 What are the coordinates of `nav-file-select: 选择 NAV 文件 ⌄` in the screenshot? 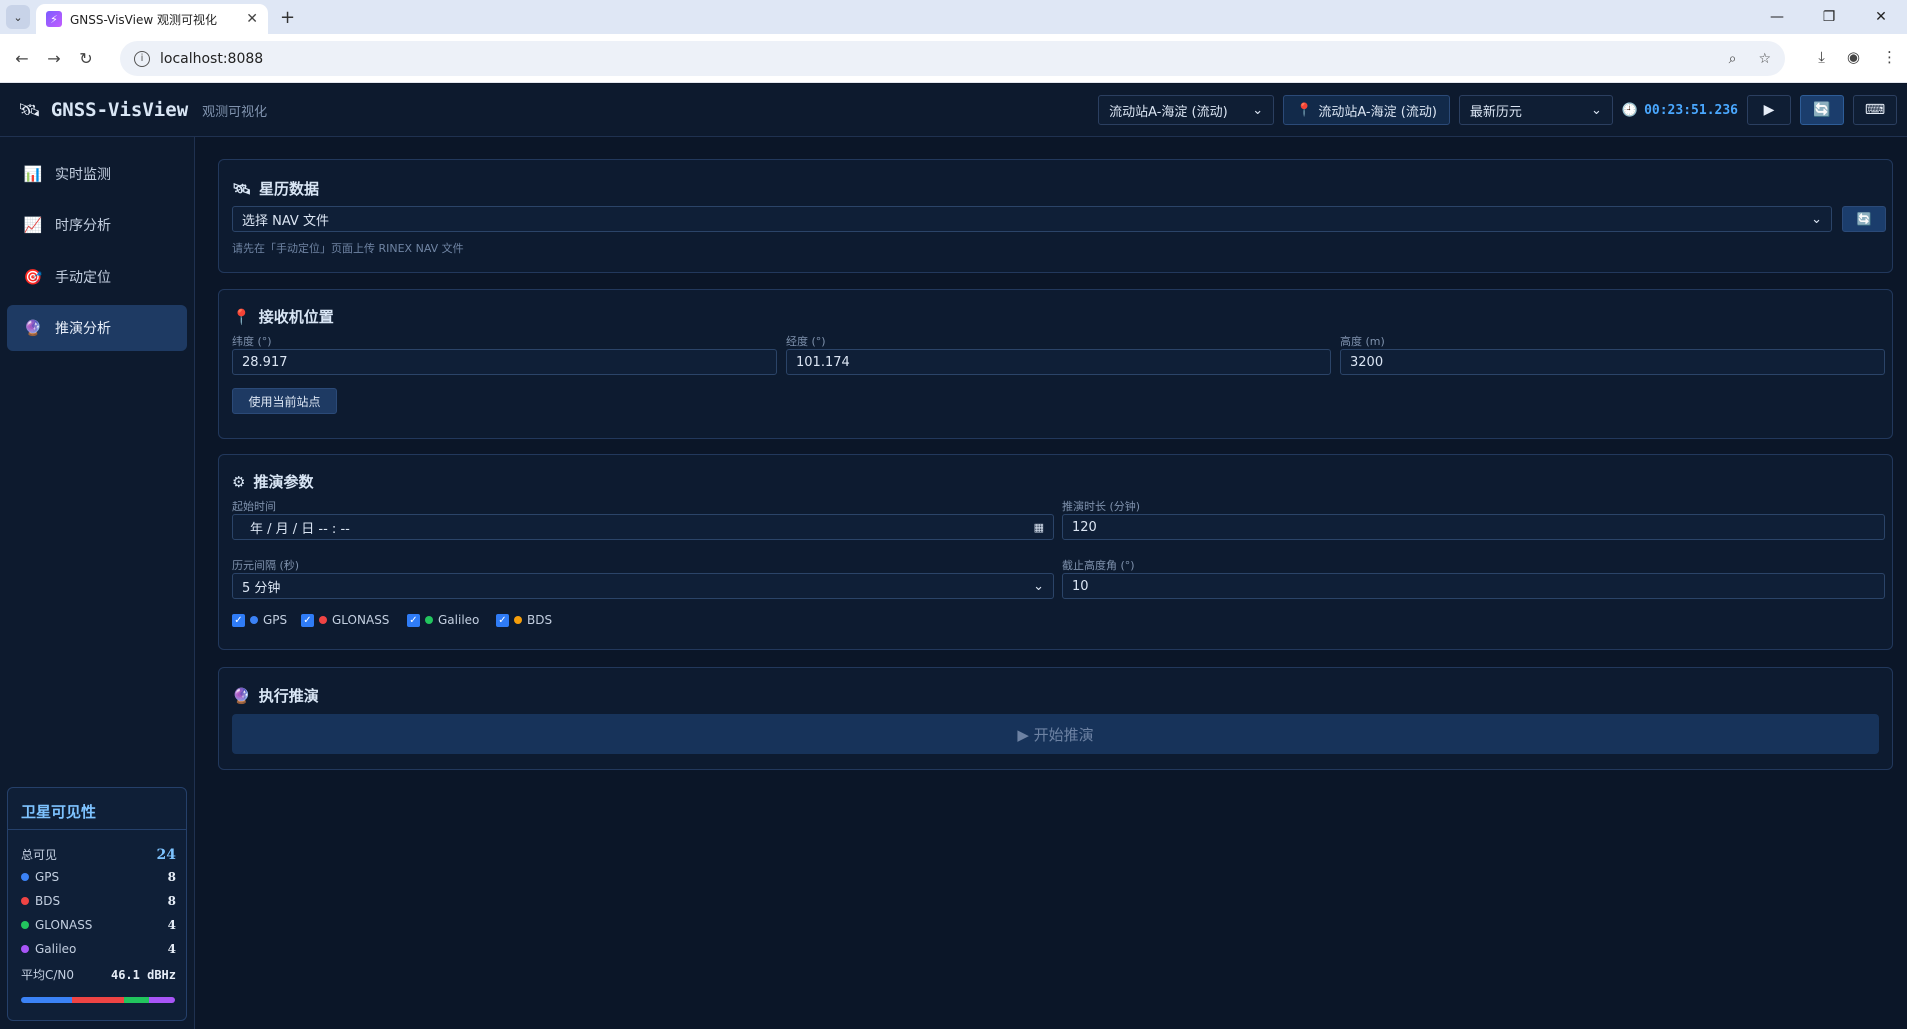 It's located at (1032, 219).